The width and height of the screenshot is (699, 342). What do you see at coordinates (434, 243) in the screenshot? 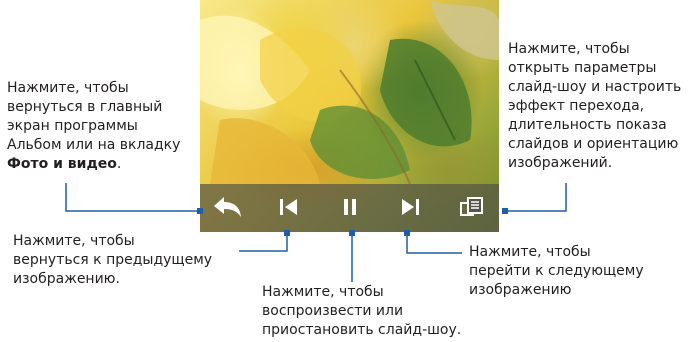
I see `callout-line-next` at bounding box center [434, 243].